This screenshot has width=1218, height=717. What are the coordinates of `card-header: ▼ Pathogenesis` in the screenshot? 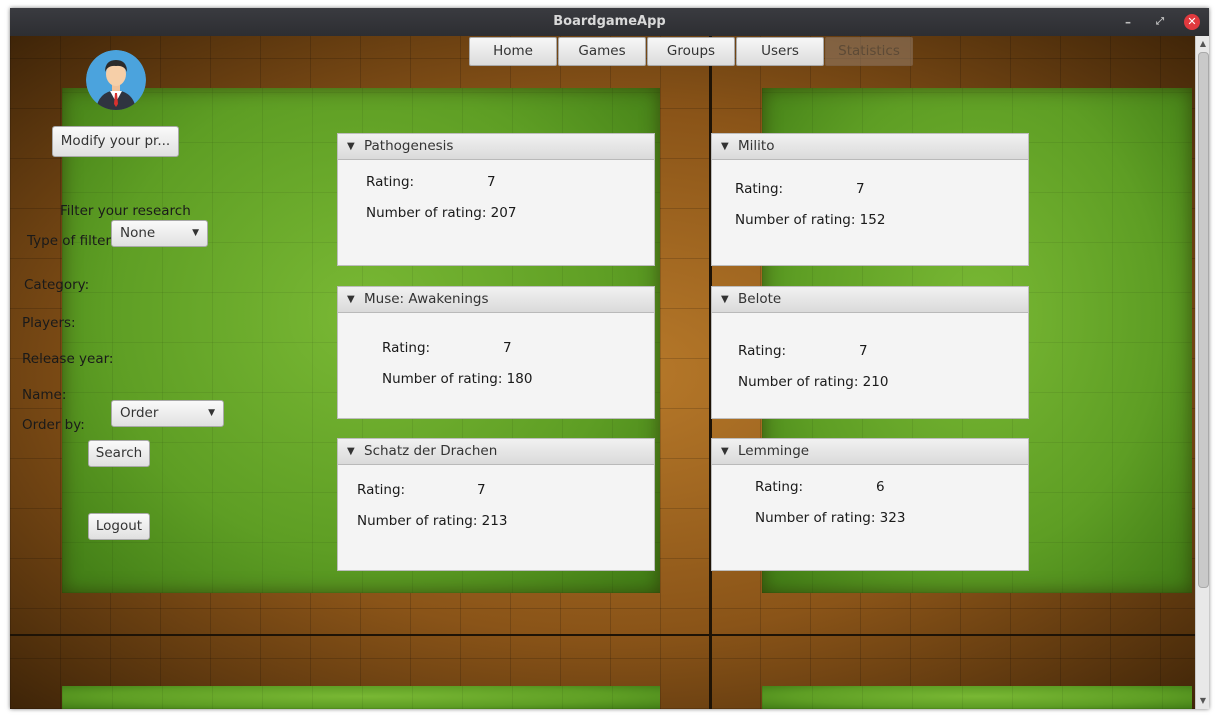 It's located at (496, 147).